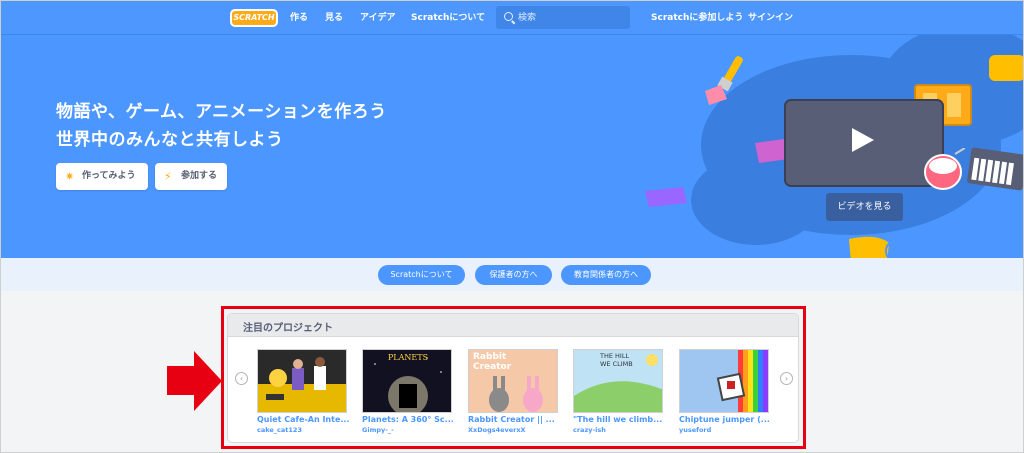 The image size is (1024, 453). I want to click on lightning-icon: ⚡, so click(168, 176).